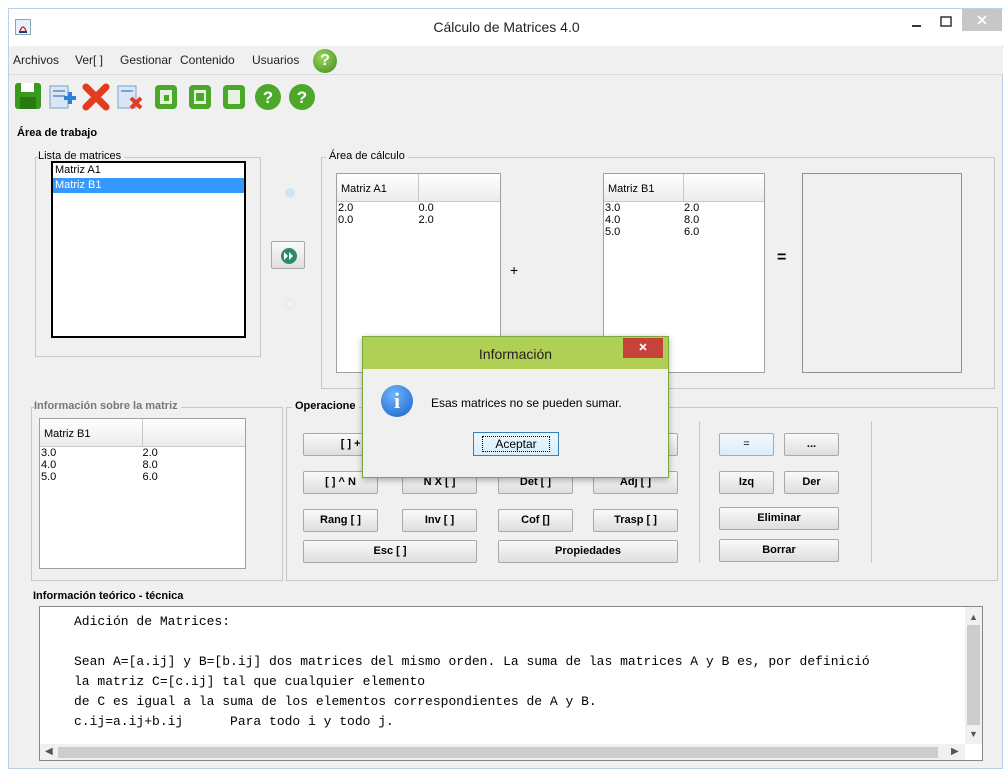 Image resolution: width=1003 pixels, height=769 pixels. I want to click on window-title: Cálculo de Matrices 4.0, so click(506, 27).